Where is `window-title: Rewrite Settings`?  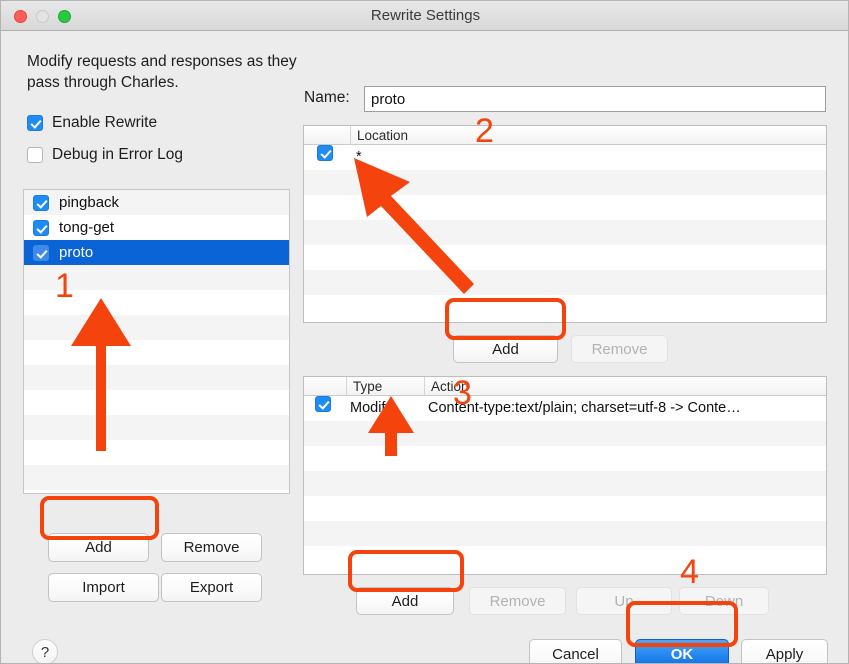
window-title: Rewrite Settings is located at coordinates (425, 15).